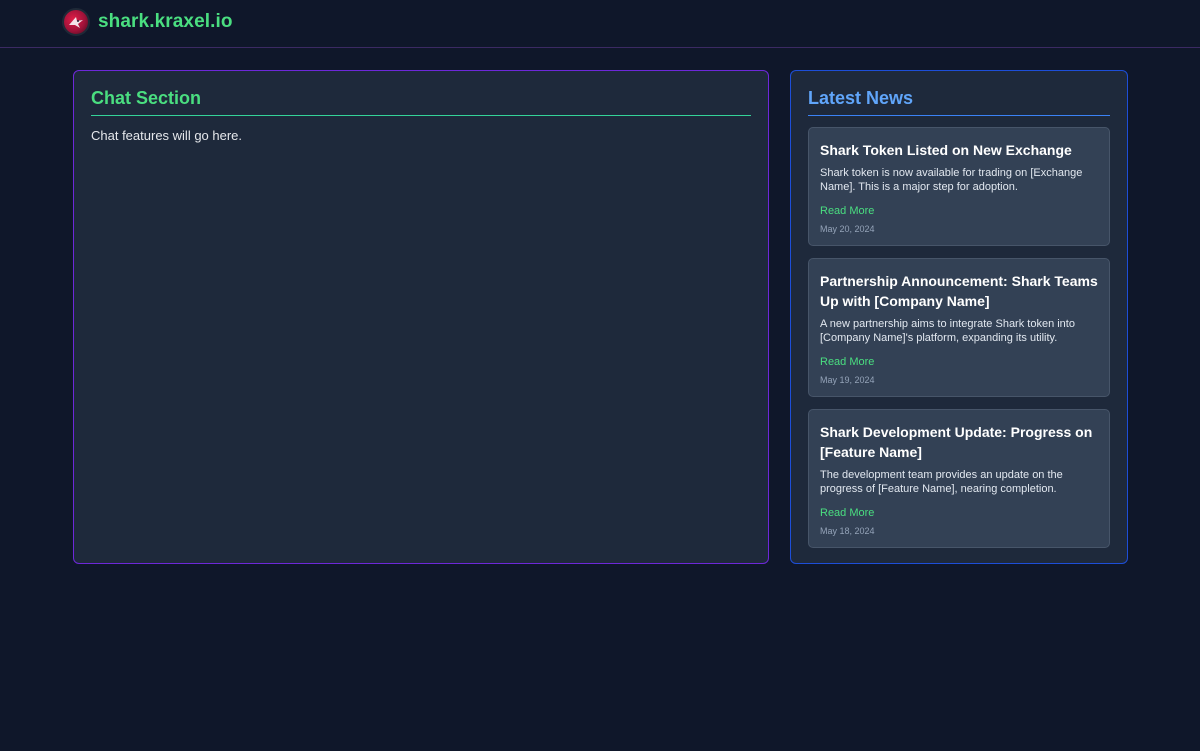 The image size is (1200, 751). What do you see at coordinates (847, 229) in the screenshot?
I see `news-item-date: May 20, 2024` at bounding box center [847, 229].